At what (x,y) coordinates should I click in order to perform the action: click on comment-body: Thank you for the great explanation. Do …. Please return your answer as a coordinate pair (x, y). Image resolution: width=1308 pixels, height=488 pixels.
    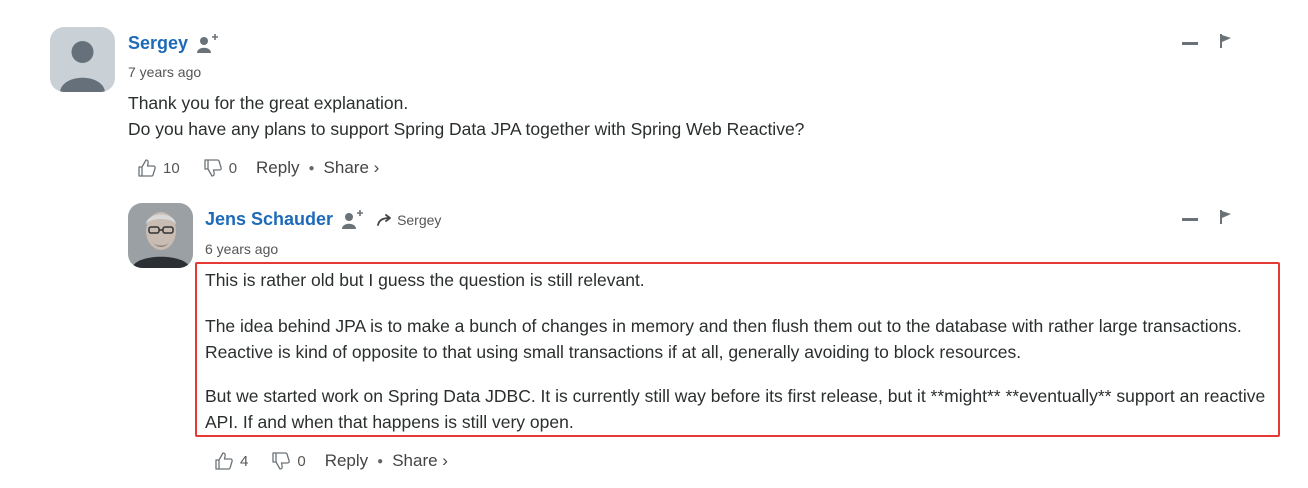
    Looking at the image, I should click on (678, 116).